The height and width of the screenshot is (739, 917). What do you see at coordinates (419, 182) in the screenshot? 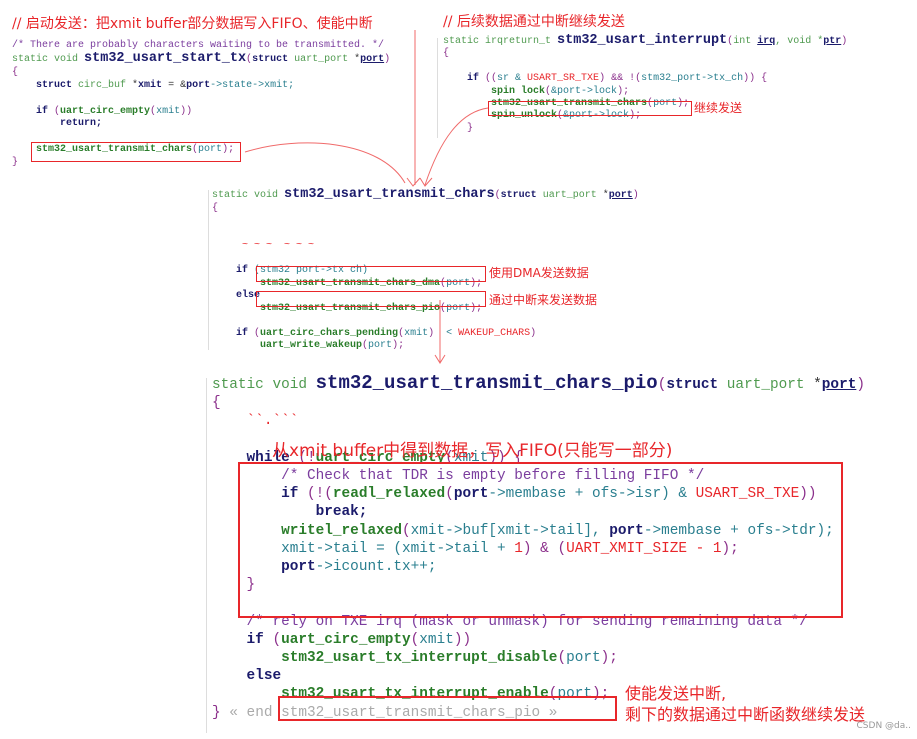
I see `arrow-head` at bounding box center [419, 182].